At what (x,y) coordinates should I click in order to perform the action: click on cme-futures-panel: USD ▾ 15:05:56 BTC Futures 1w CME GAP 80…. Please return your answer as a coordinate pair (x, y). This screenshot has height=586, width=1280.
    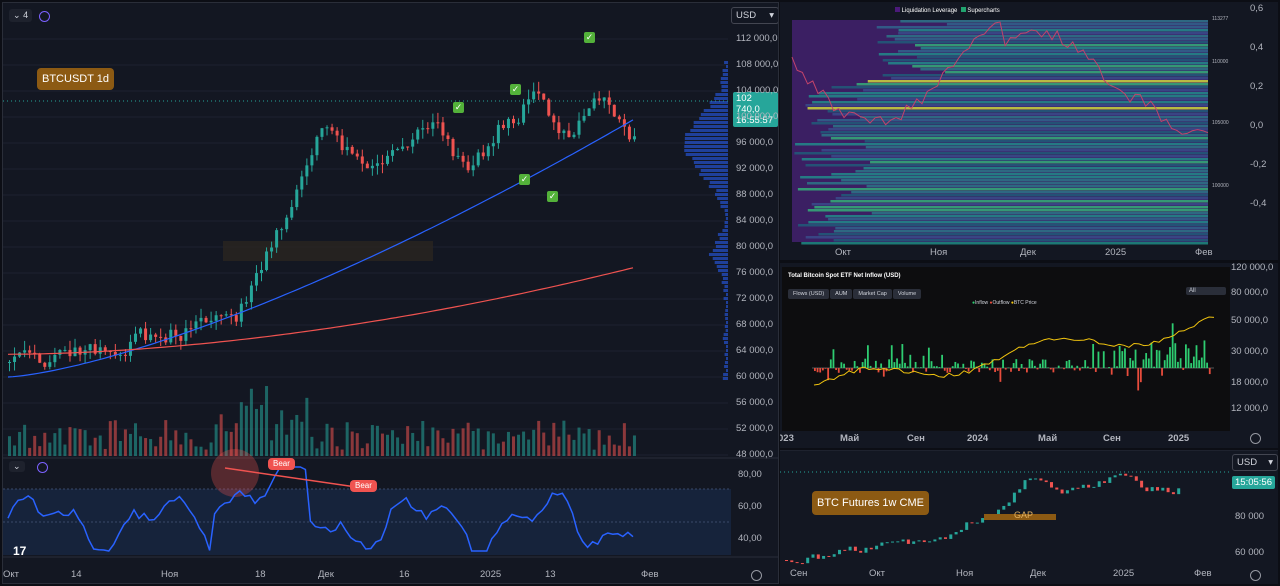
    Looking at the image, I should click on (1029, 517).